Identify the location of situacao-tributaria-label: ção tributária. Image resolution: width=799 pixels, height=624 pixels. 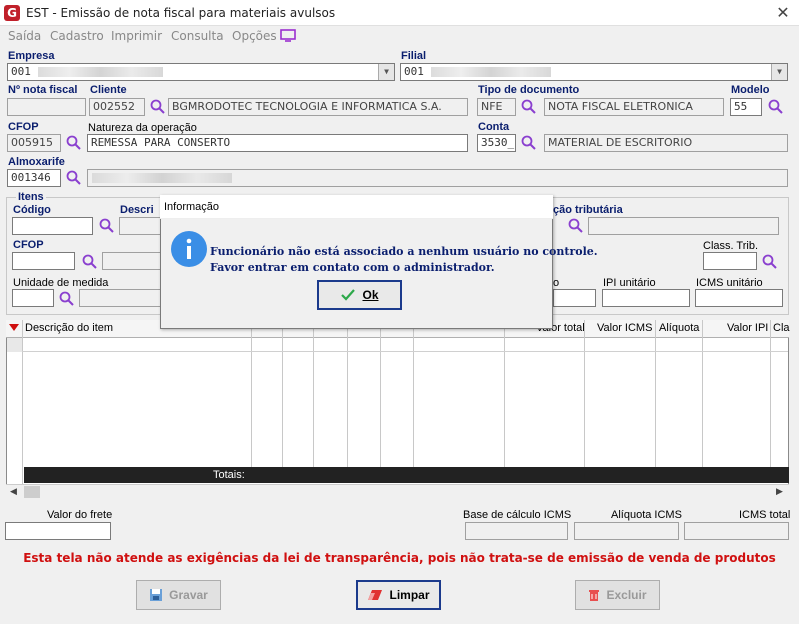
(588, 210).